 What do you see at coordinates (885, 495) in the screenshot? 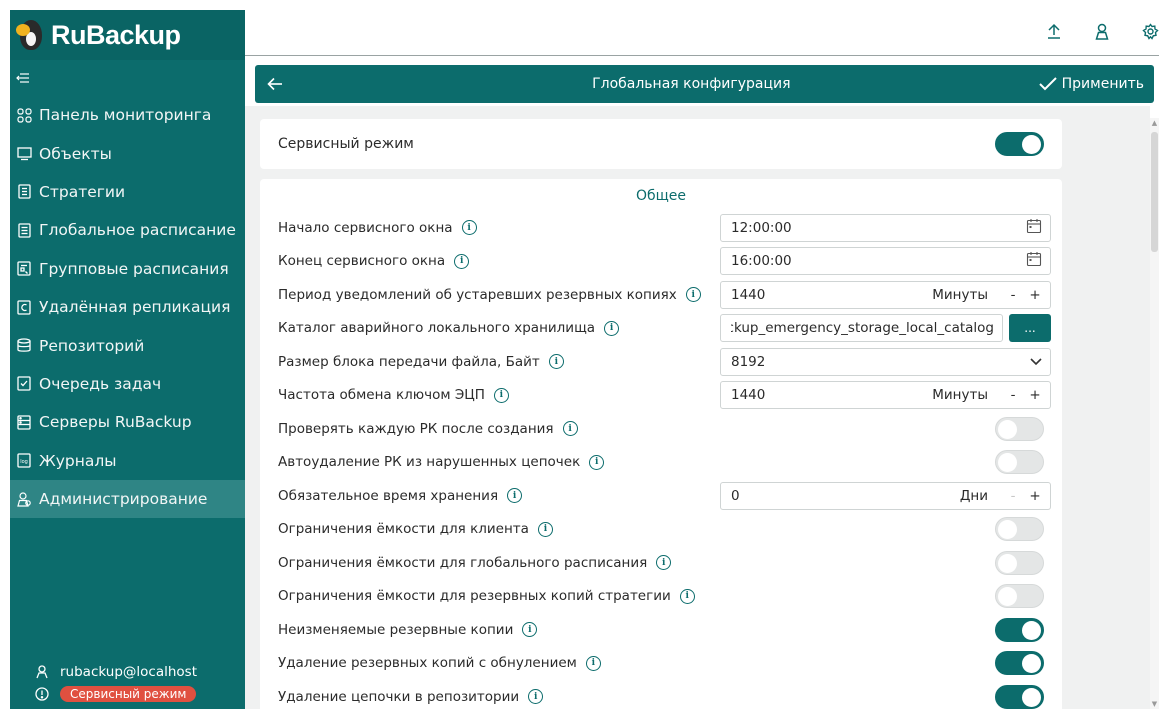
I see `number-input: 0 Дни - +` at bounding box center [885, 495].